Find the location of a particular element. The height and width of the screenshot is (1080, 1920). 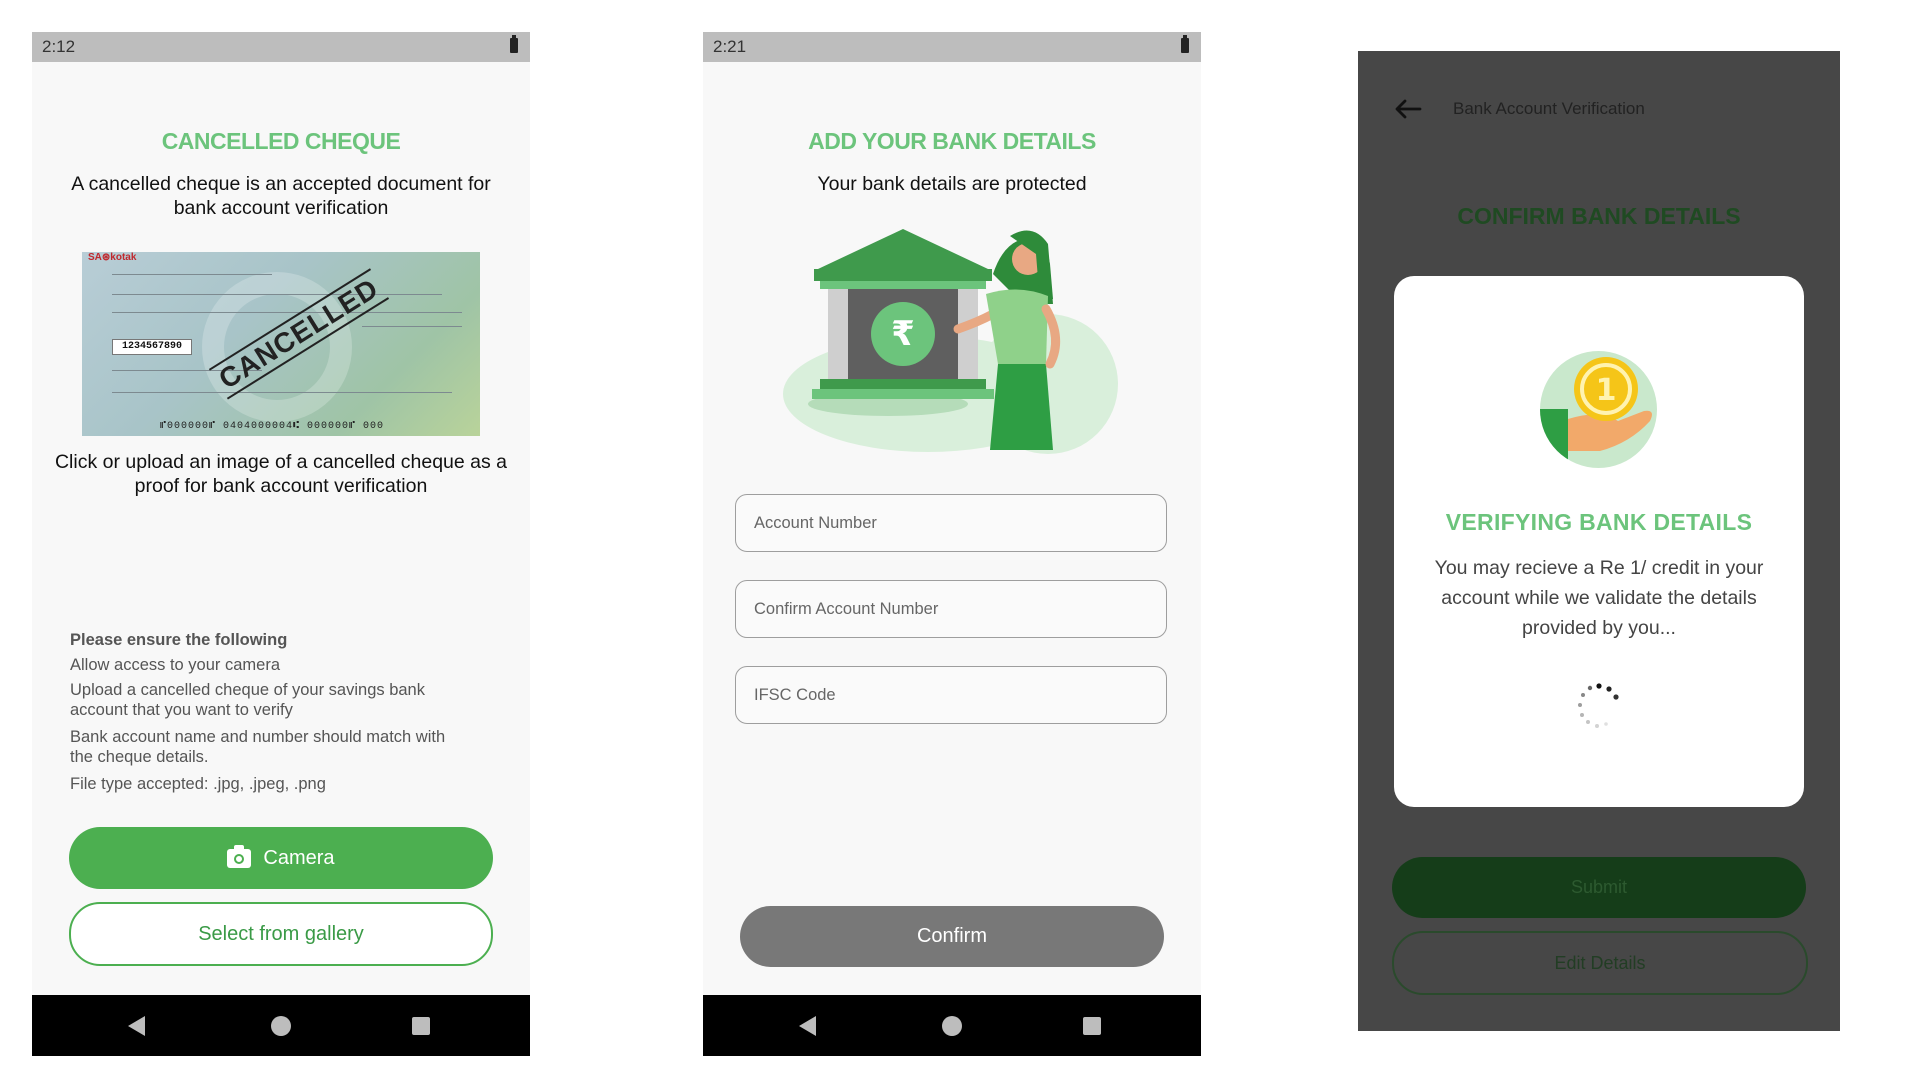

instructions-heading: Please ensure the following is located at coordinates (179, 640).